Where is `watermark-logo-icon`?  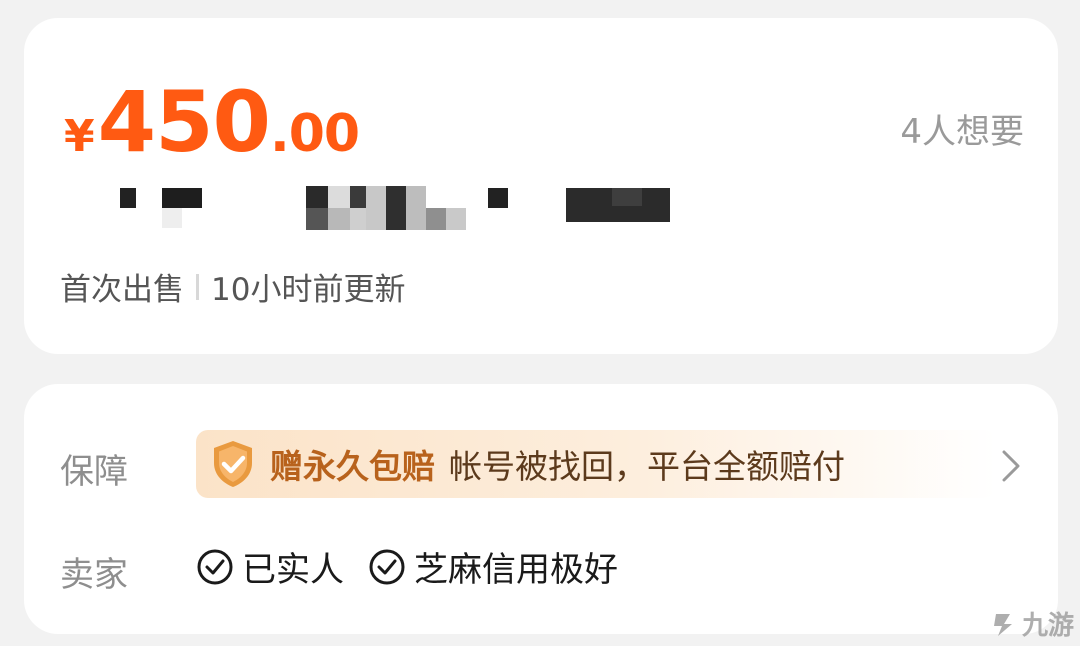
watermark-logo-icon is located at coordinates (1002, 624).